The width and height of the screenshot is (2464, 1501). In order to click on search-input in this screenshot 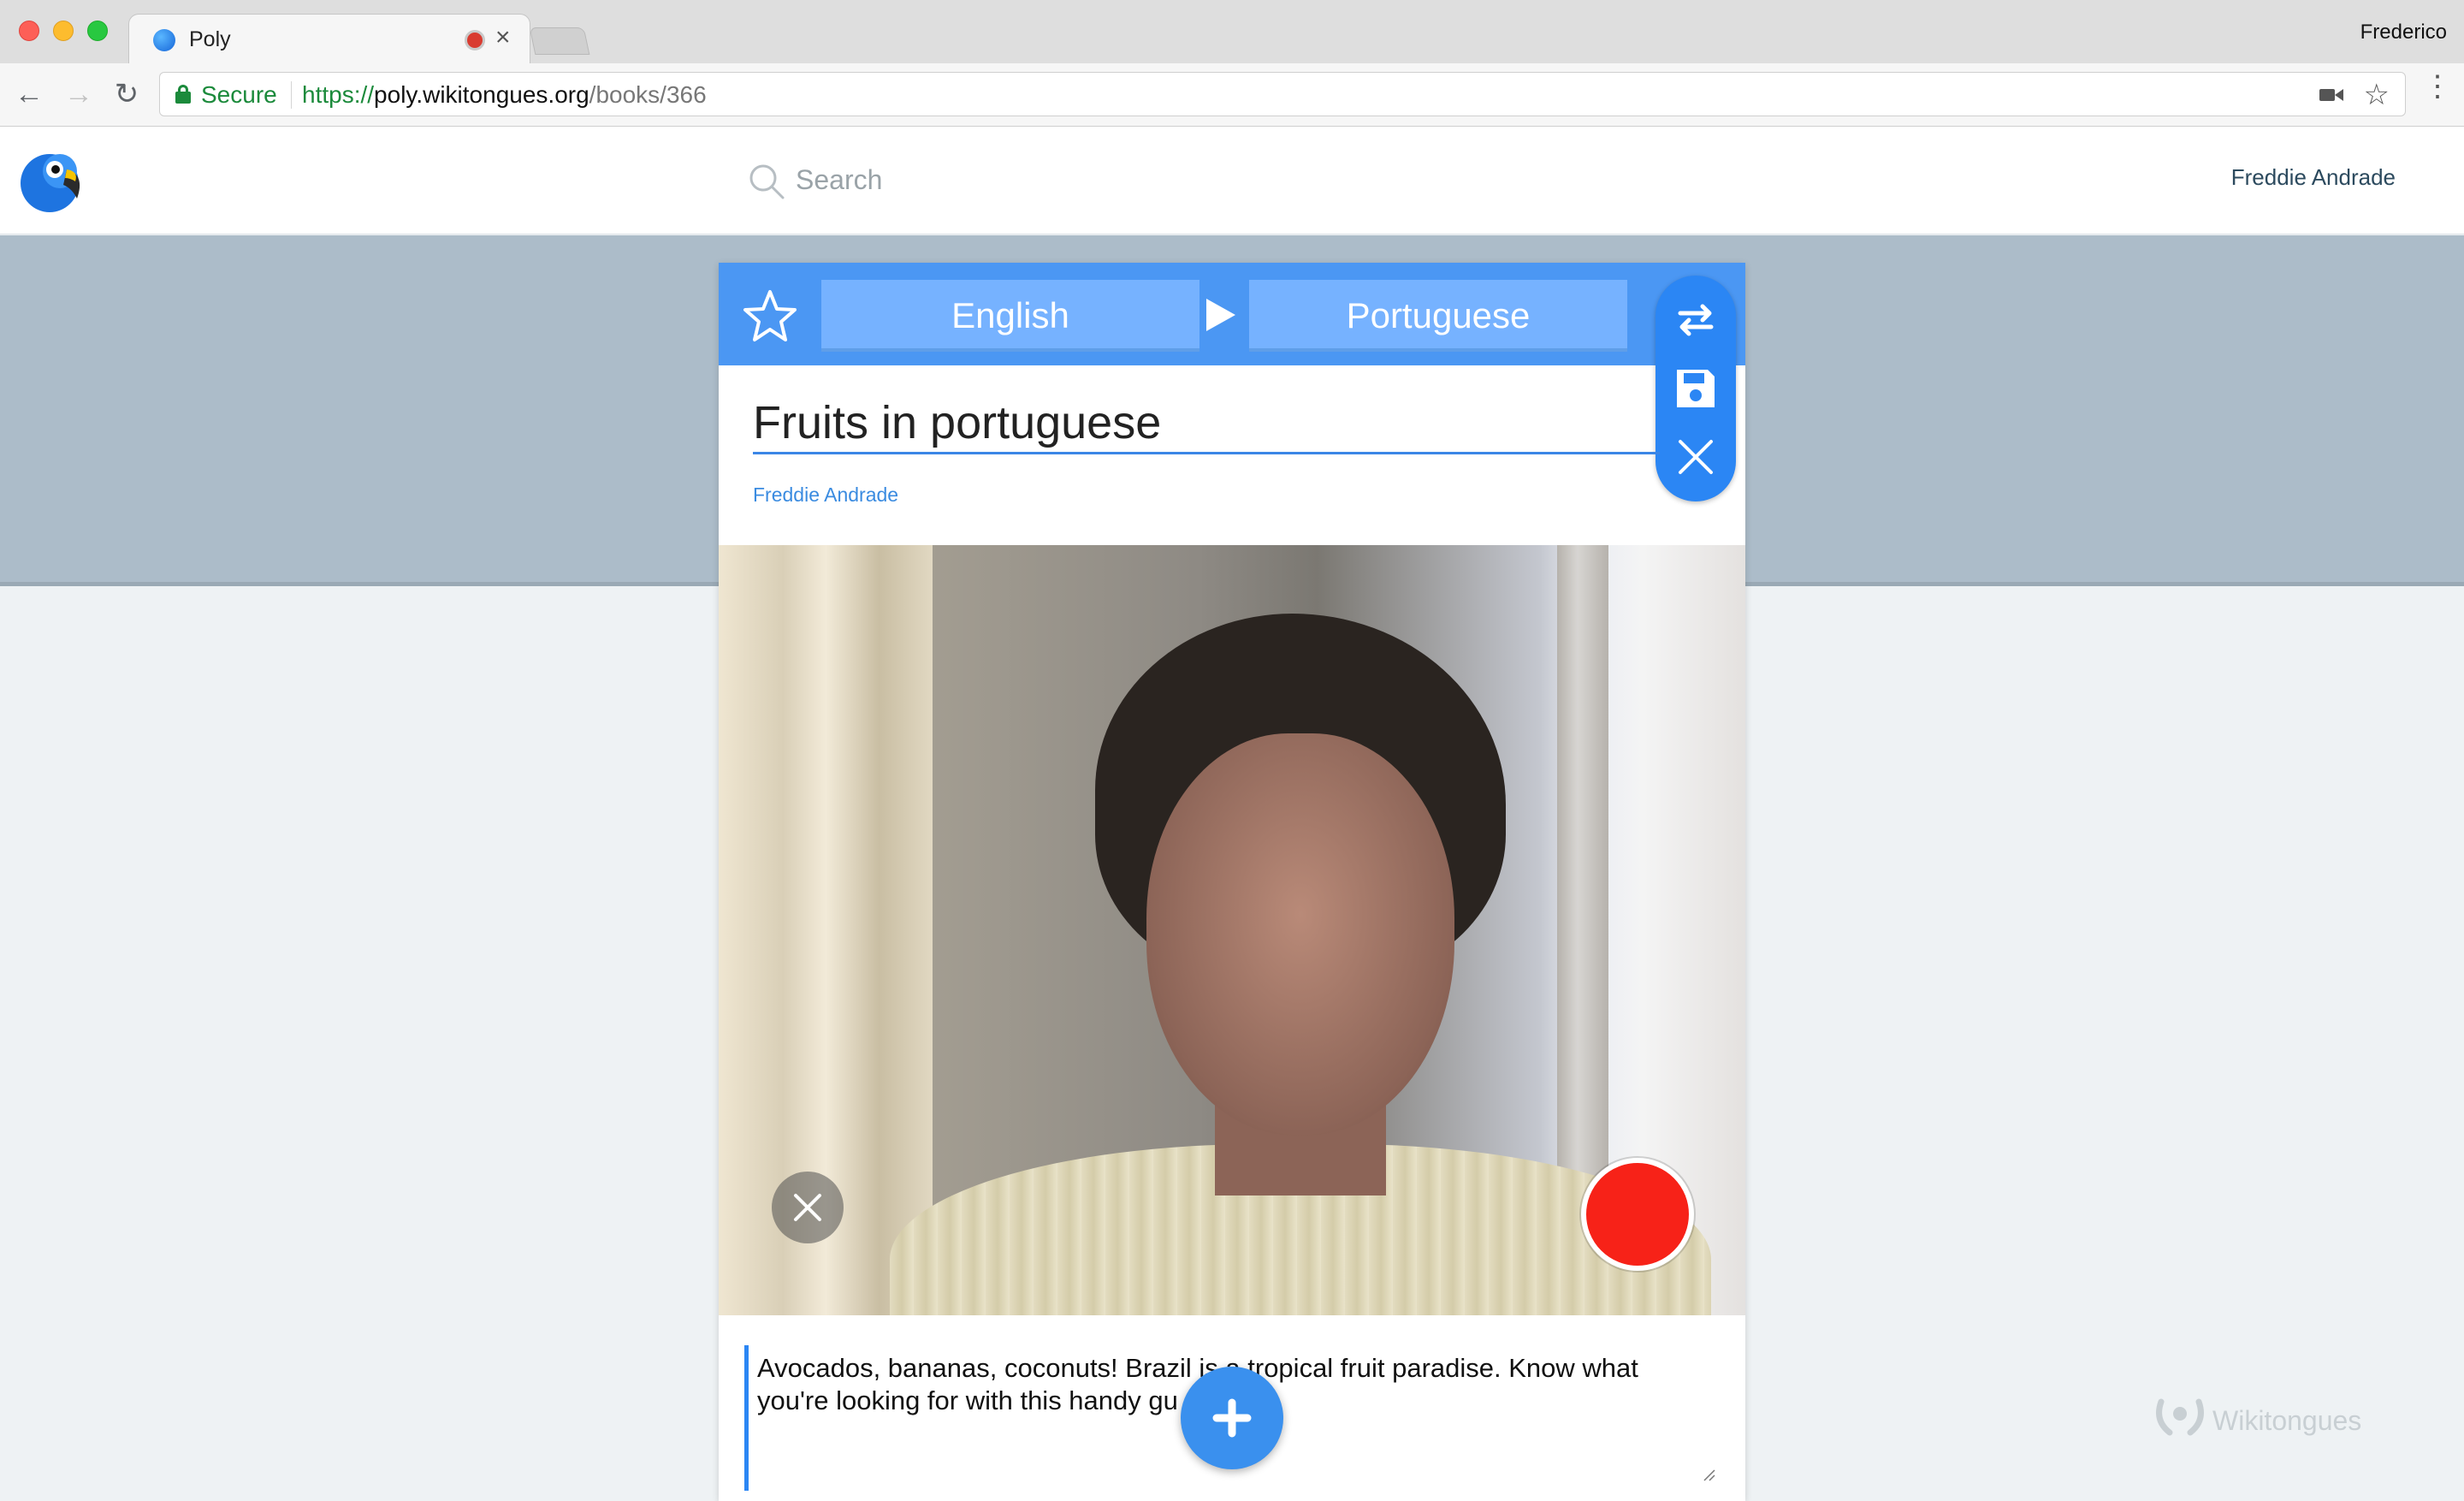, I will do `click(1009, 179)`.